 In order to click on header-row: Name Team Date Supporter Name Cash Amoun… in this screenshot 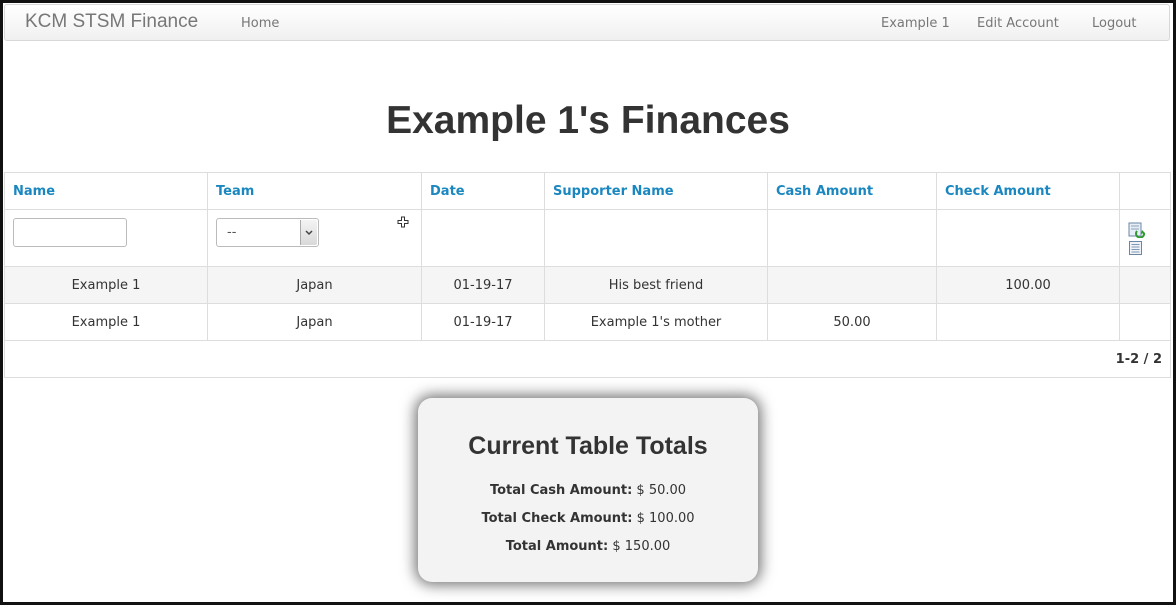, I will do `click(587, 191)`.